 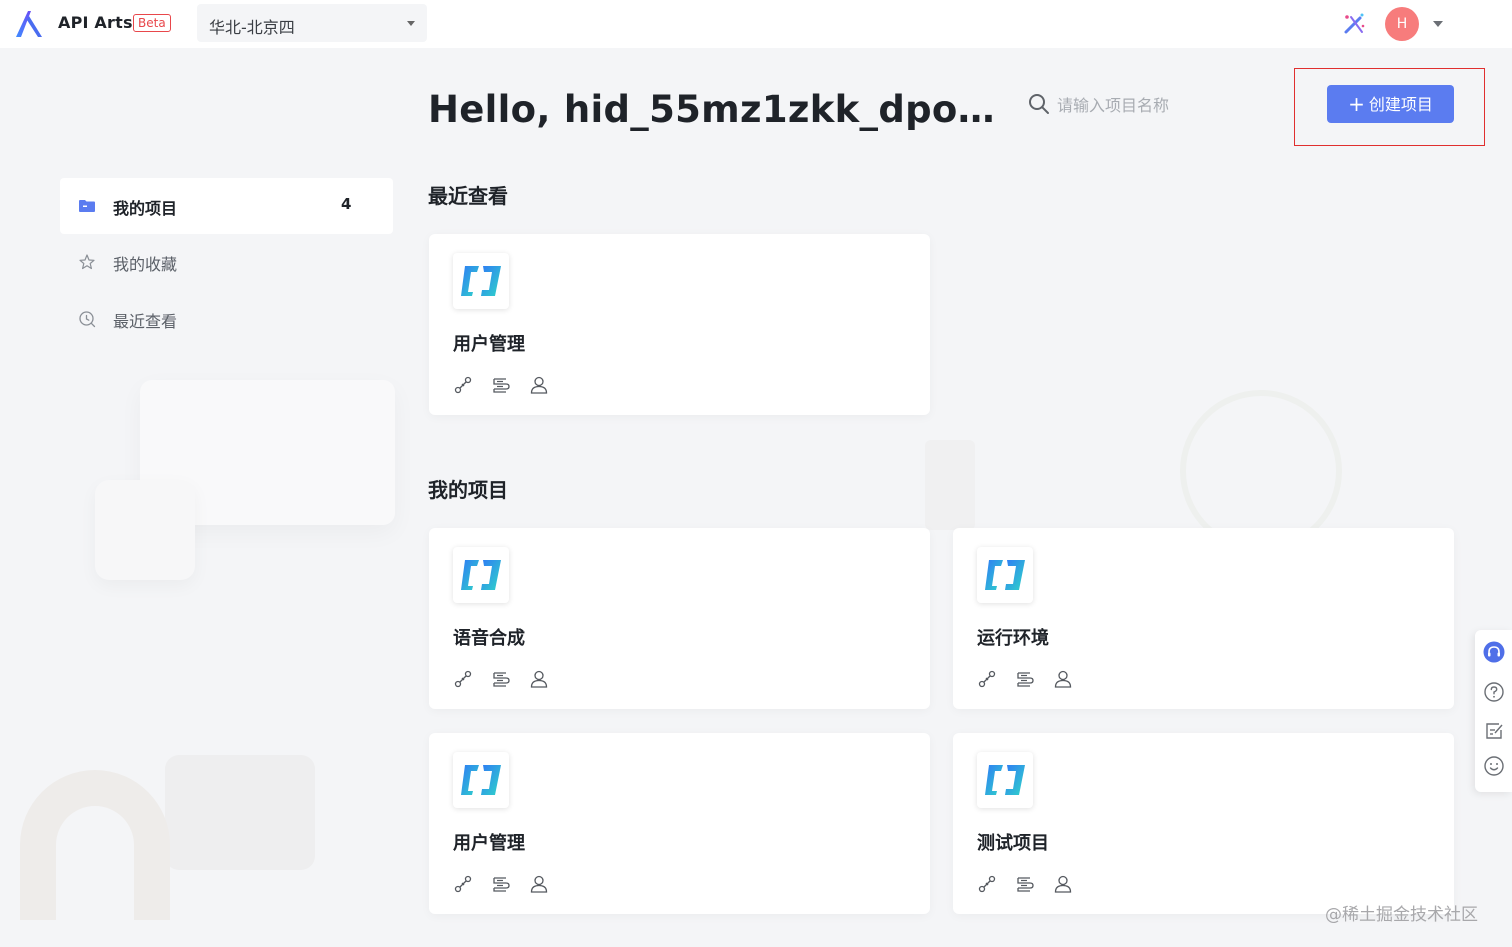 What do you see at coordinates (29, 24) in the screenshot?
I see `app-logo-icon` at bounding box center [29, 24].